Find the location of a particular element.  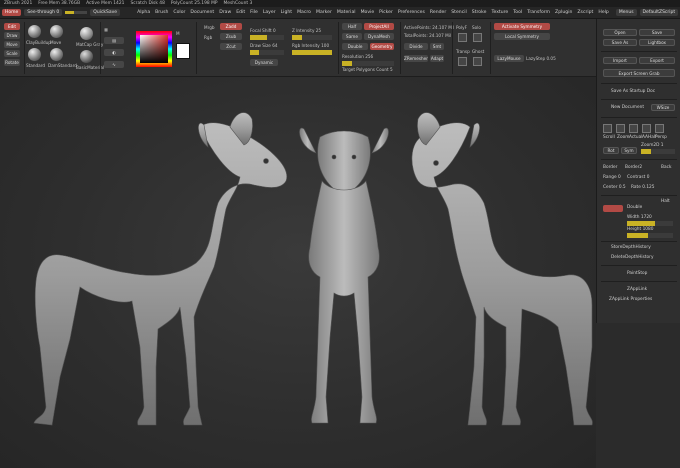

see-through-bar is located at coordinates (76, 12).